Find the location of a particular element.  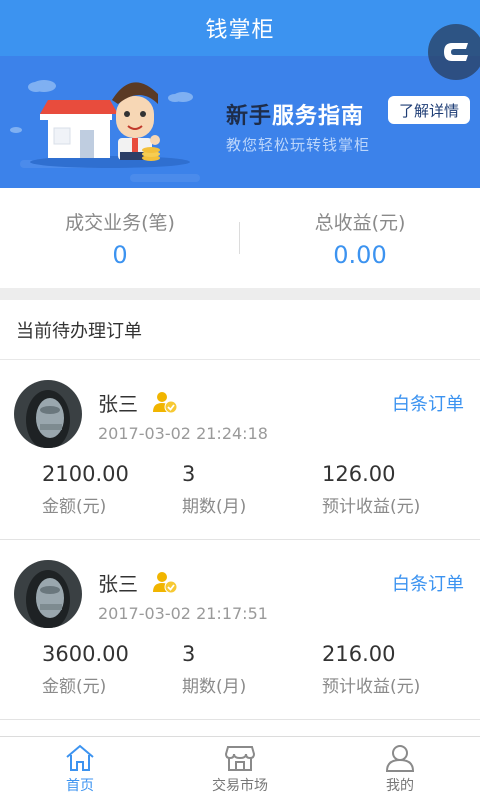

shop-illustration is located at coordinates (101, 124).